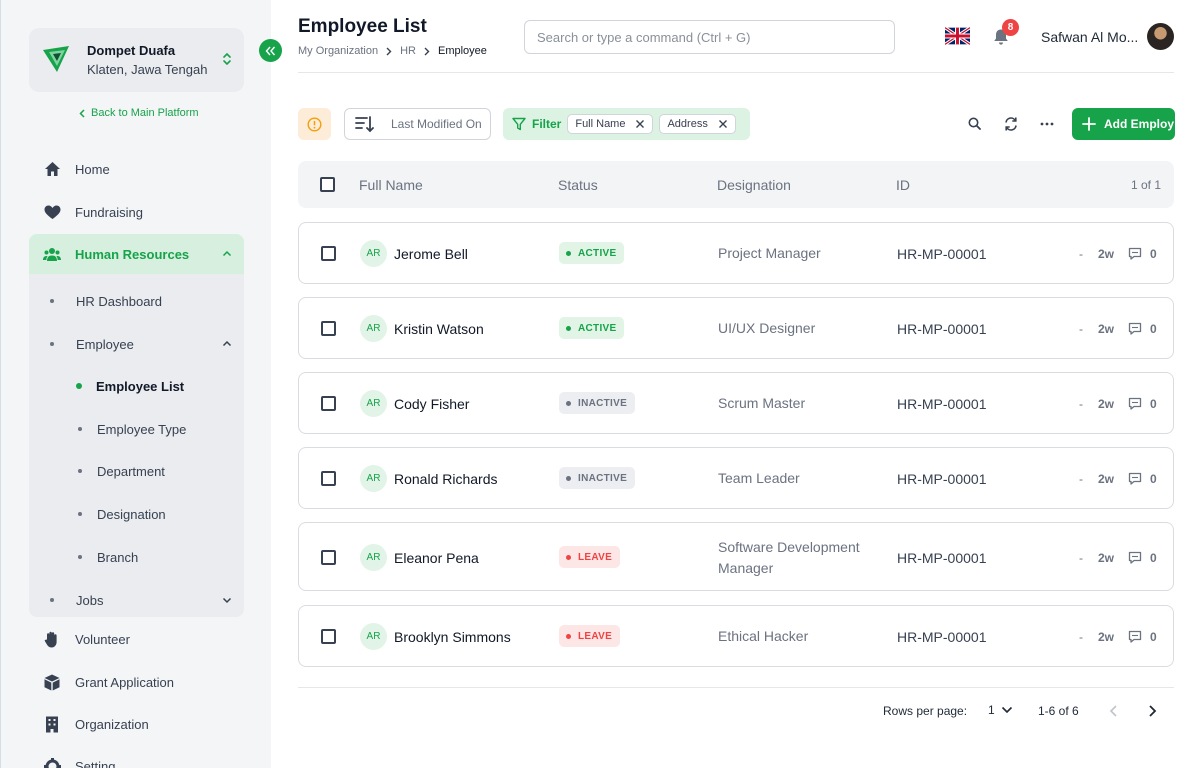 This screenshot has width=1201, height=768. Describe the element at coordinates (452, 637) in the screenshot. I see `employee-name: Brooklyn Simmons` at that location.